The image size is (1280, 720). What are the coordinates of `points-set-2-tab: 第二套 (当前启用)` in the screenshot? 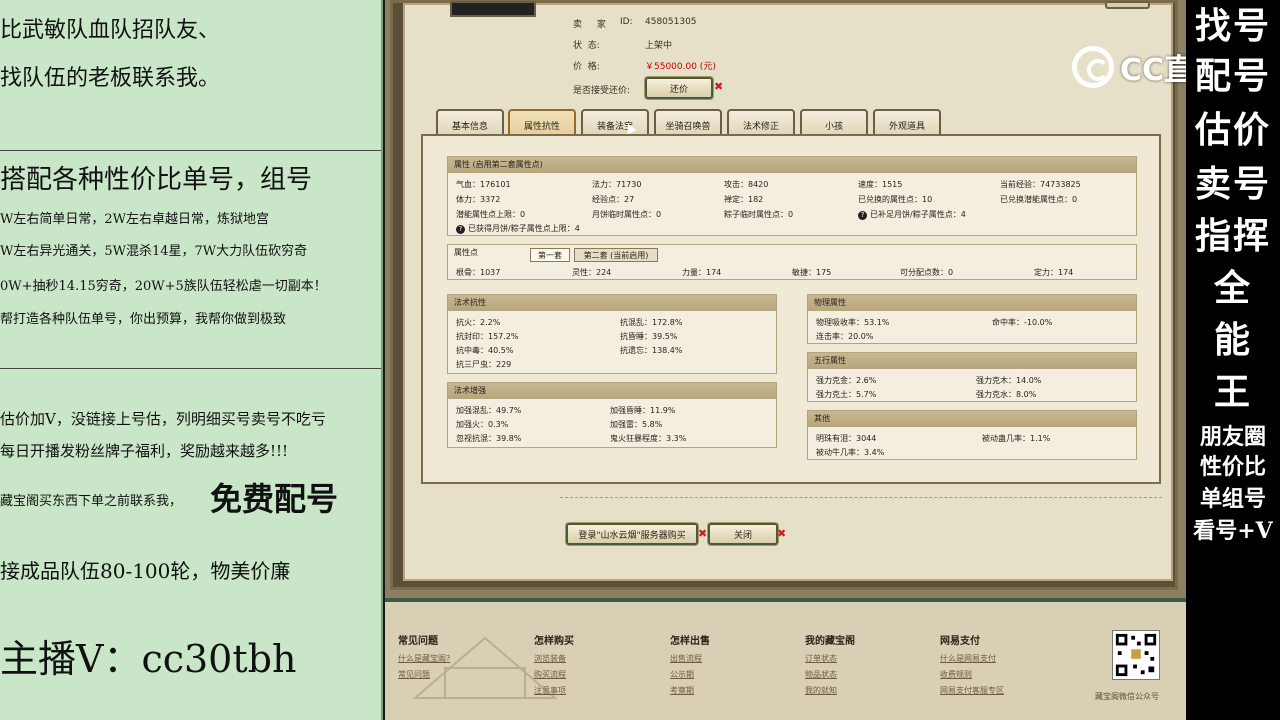 It's located at (616, 255).